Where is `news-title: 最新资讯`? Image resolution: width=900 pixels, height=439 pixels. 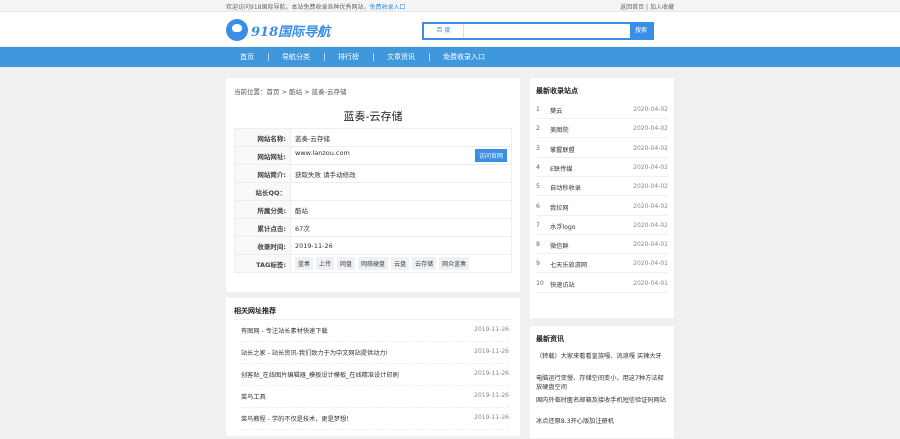
news-title: 最新资讯 is located at coordinates (550, 339).